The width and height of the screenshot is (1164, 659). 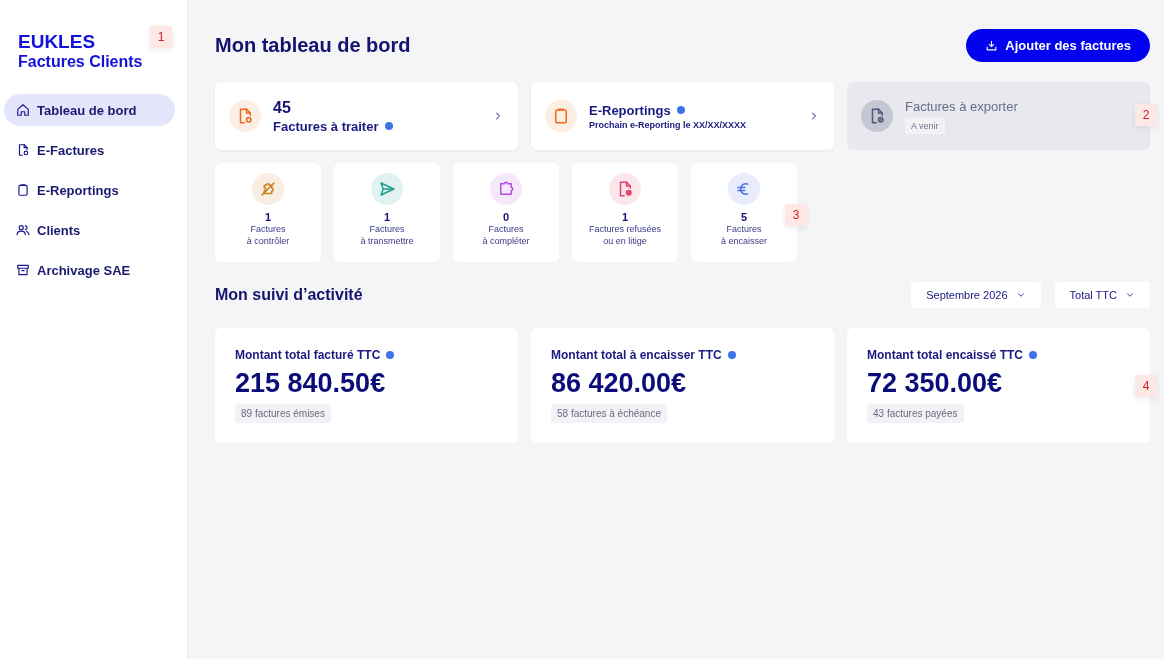 What do you see at coordinates (1058, 45) in the screenshot?
I see `add-invoices-button: Ajouter des factures` at bounding box center [1058, 45].